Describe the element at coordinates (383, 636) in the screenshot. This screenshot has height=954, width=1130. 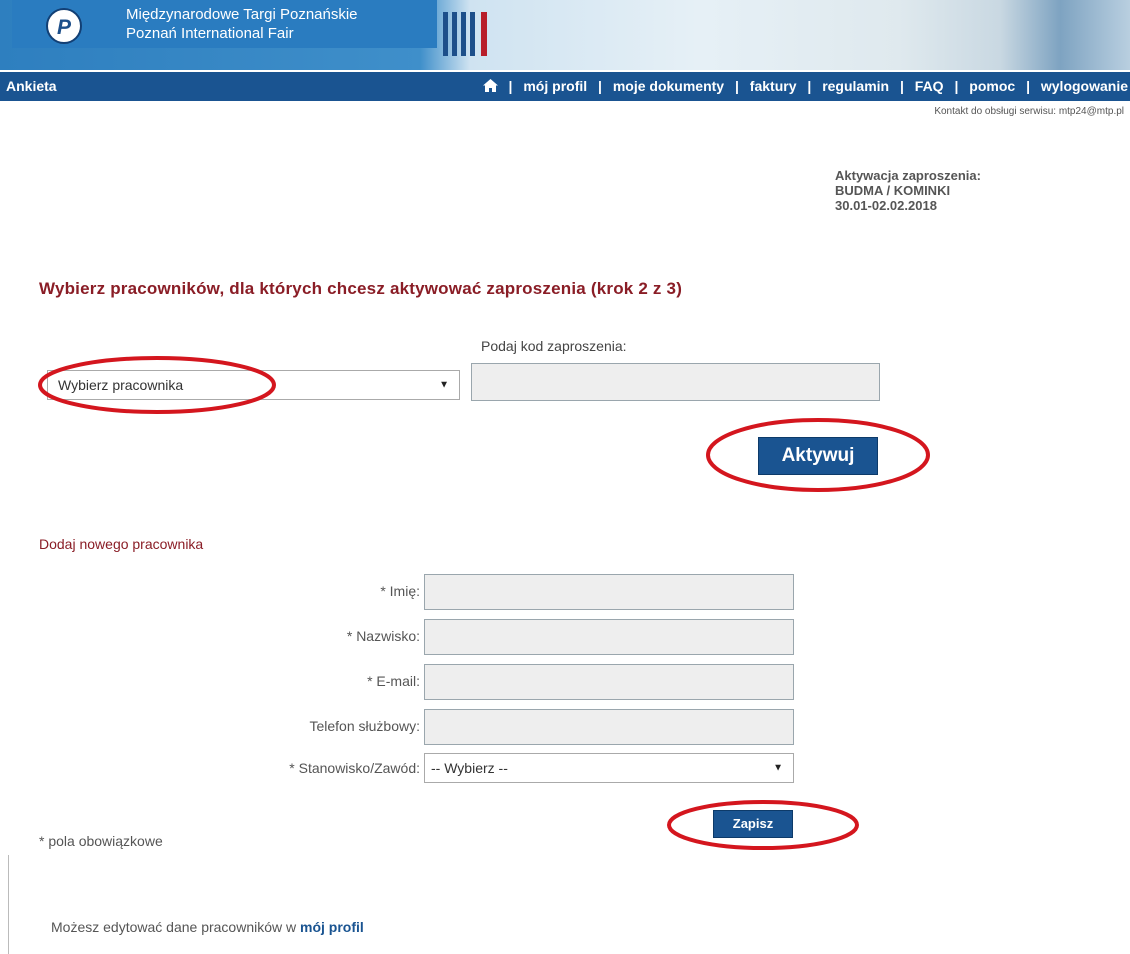
I see `last-name-label: * Nazwisko:` at that location.